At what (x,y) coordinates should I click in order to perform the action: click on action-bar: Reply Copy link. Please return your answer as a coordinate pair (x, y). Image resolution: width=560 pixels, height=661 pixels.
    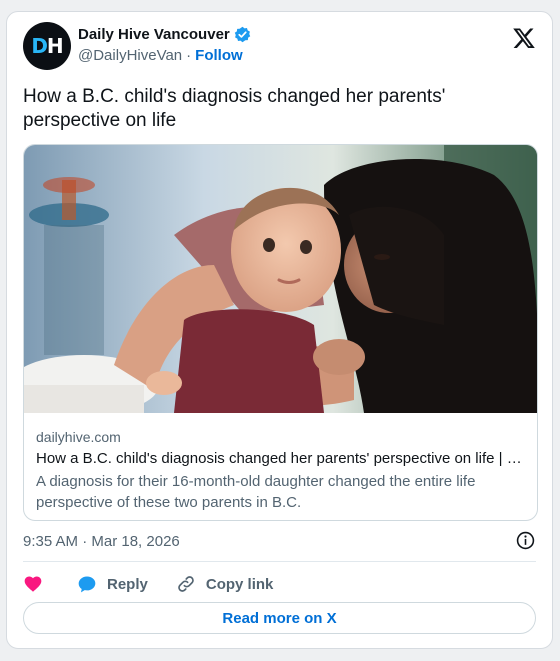
    Looking at the image, I should click on (148, 584).